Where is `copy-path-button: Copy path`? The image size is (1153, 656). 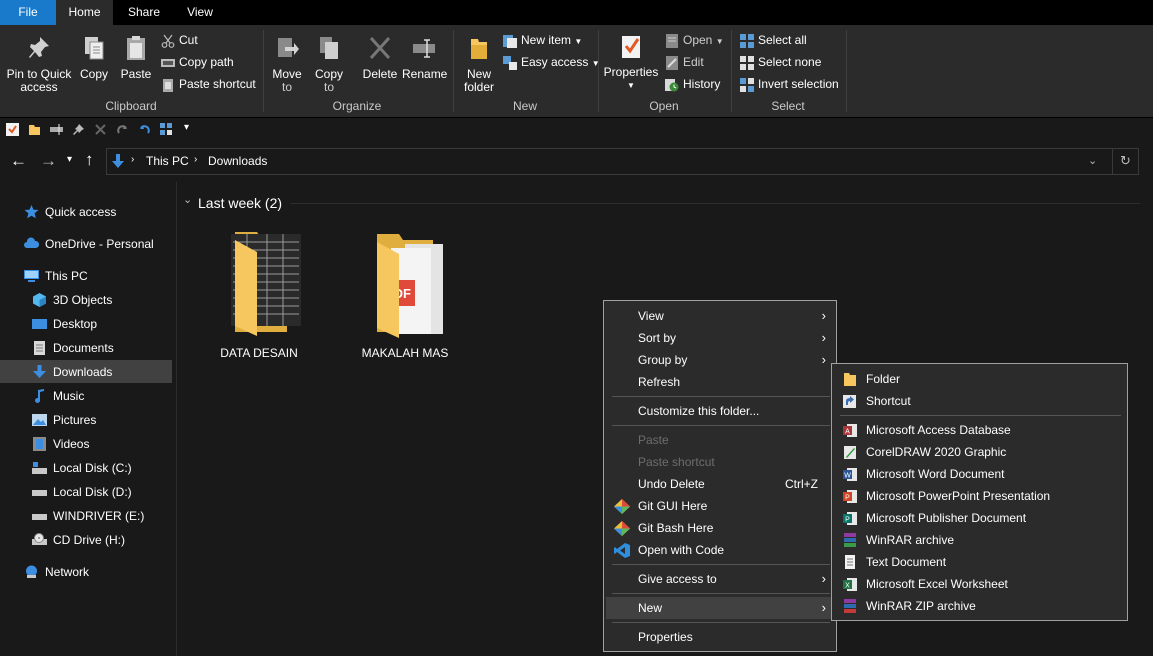 copy-path-button: Copy path is located at coordinates (197, 62).